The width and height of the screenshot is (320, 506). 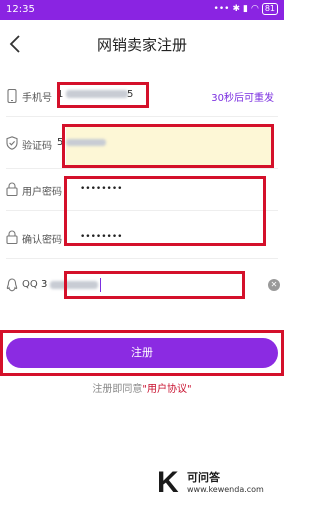 I want to click on phone-field-highlight, so click(x=103, y=95).